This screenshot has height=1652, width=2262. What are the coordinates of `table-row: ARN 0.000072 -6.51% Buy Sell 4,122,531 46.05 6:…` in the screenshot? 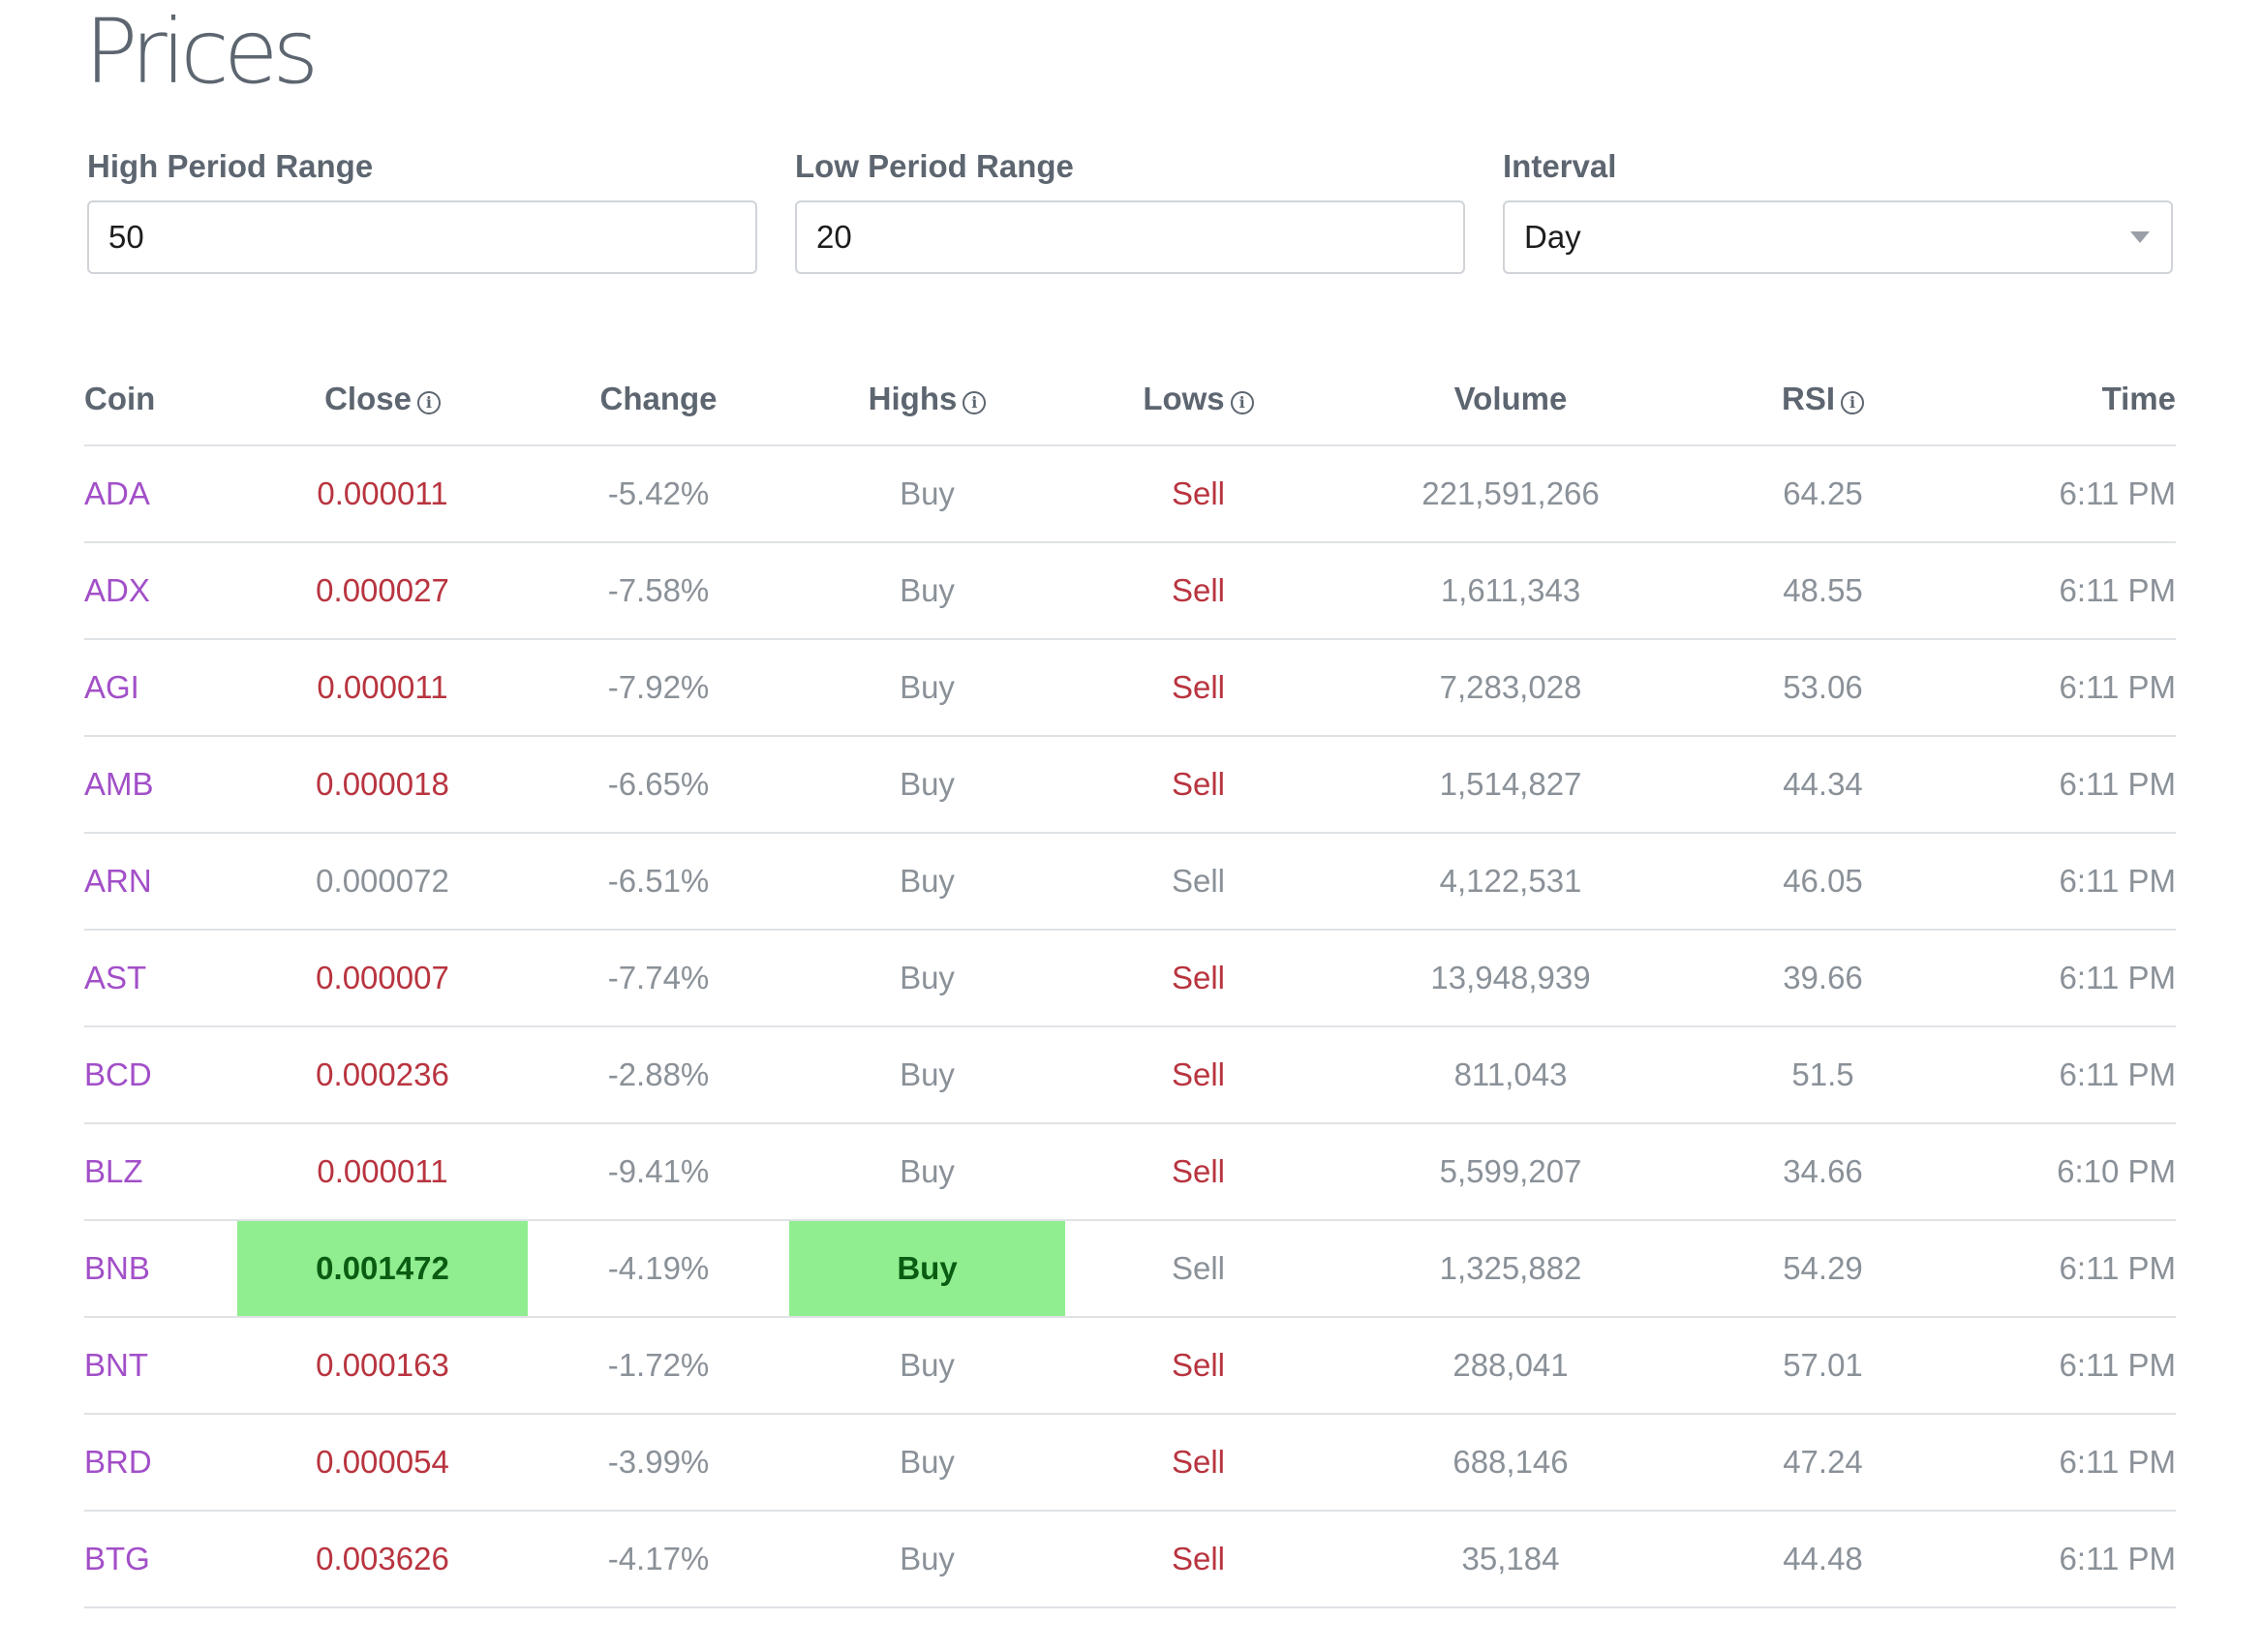 It's located at (1130, 882).